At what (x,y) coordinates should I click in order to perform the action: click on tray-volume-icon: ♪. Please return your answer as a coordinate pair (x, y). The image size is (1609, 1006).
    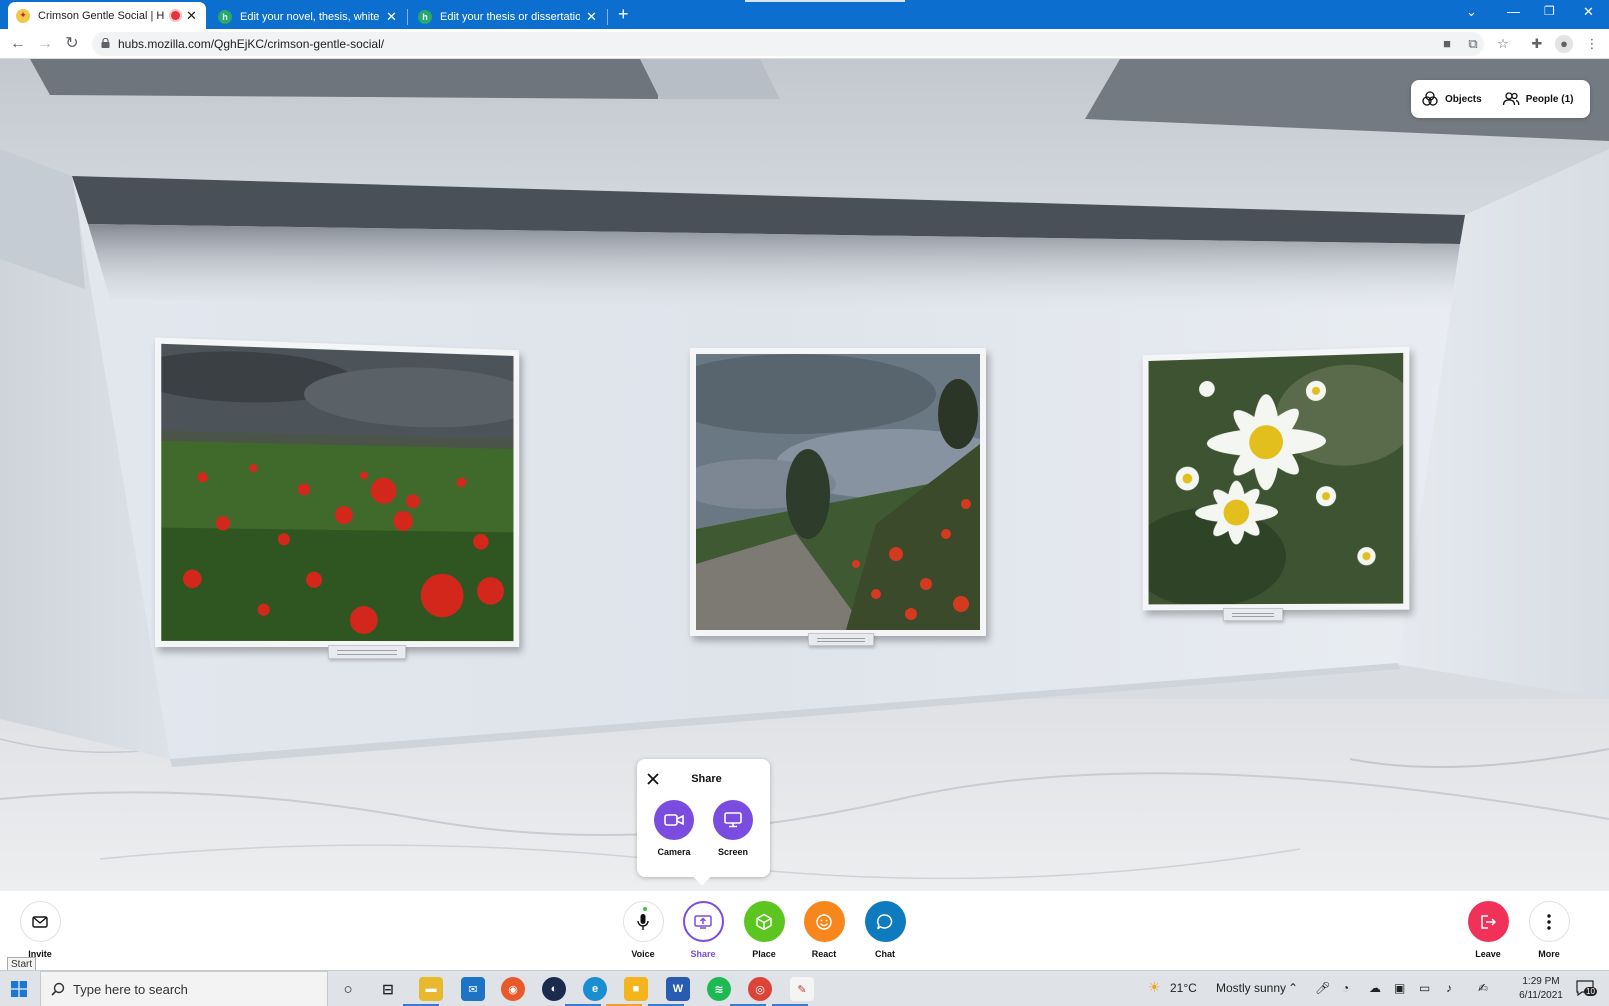
    Looking at the image, I should click on (1449, 988).